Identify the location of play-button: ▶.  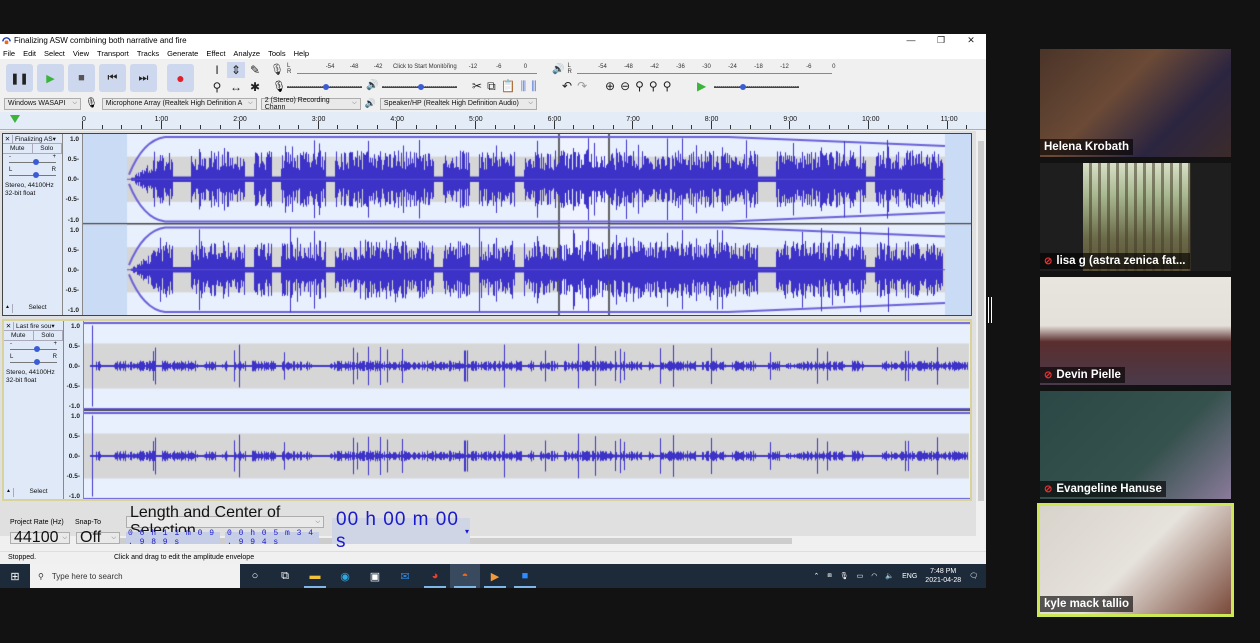
(50, 78).